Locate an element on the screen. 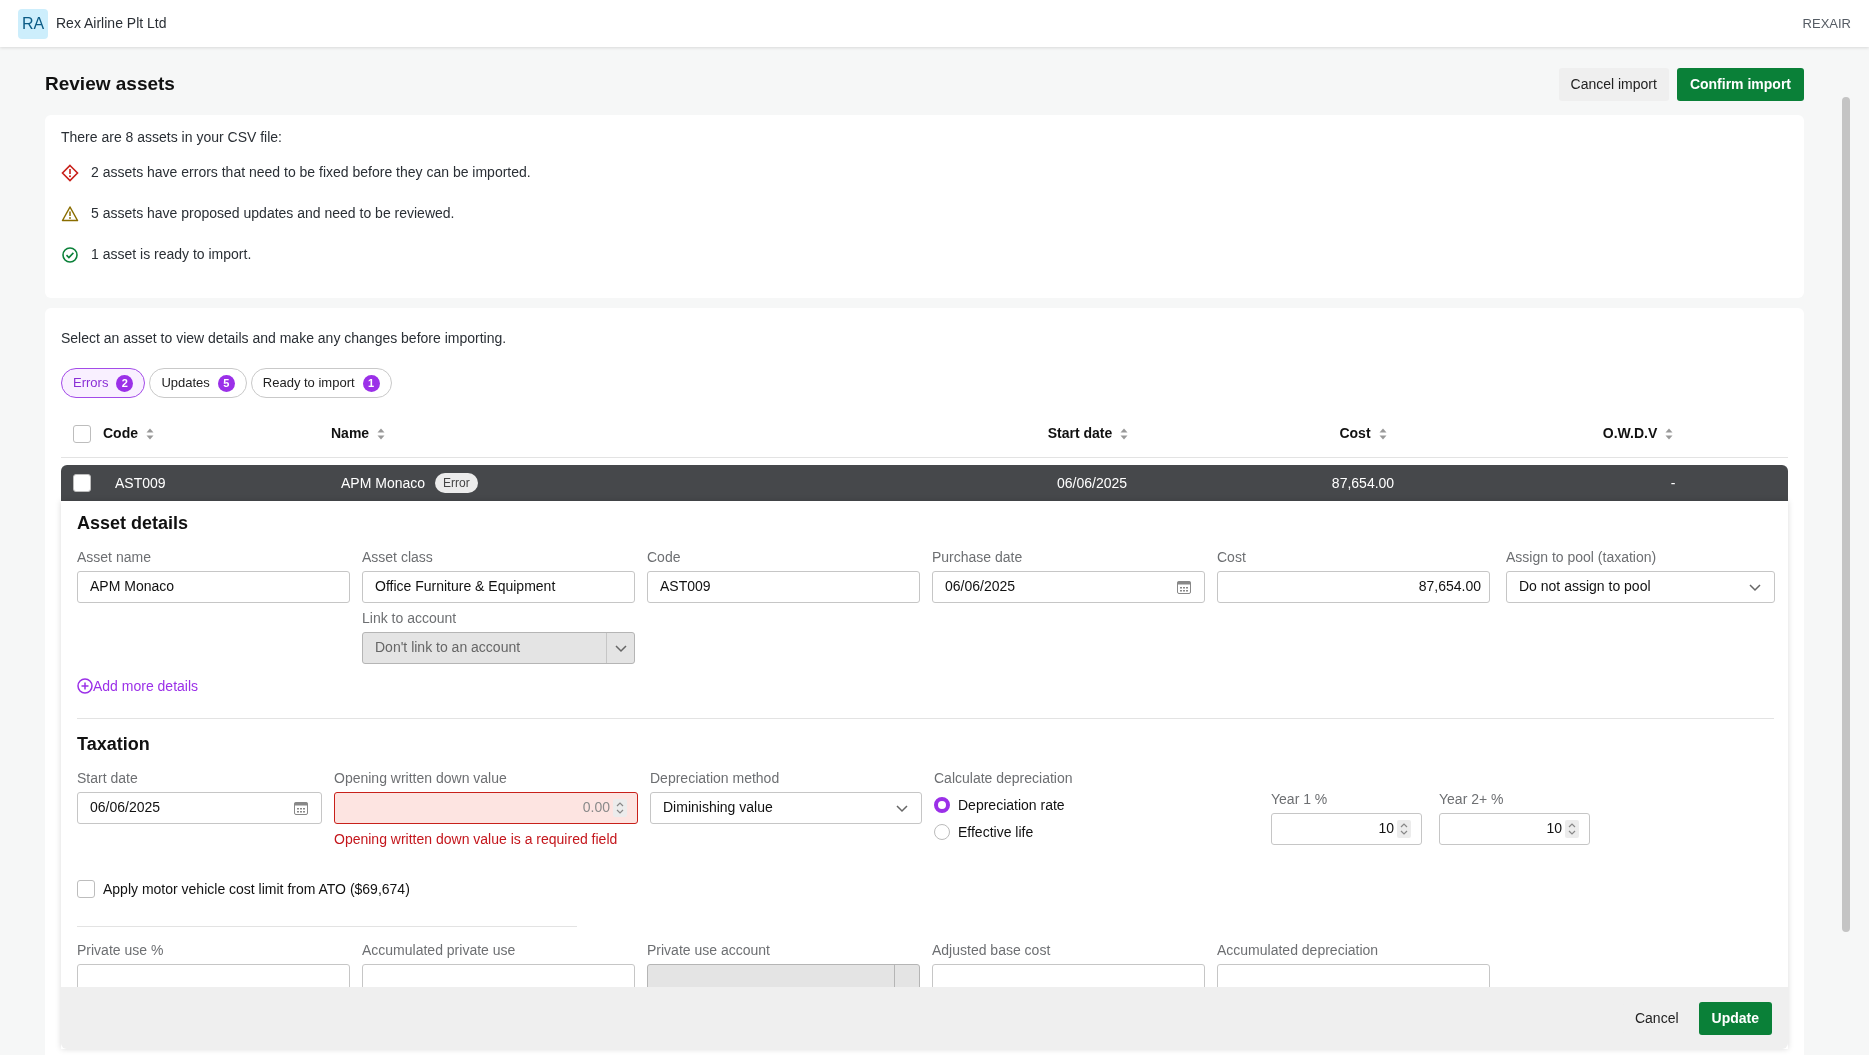 This screenshot has width=1869, height=1055. filter-pill: Updates 5 is located at coordinates (198, 383).